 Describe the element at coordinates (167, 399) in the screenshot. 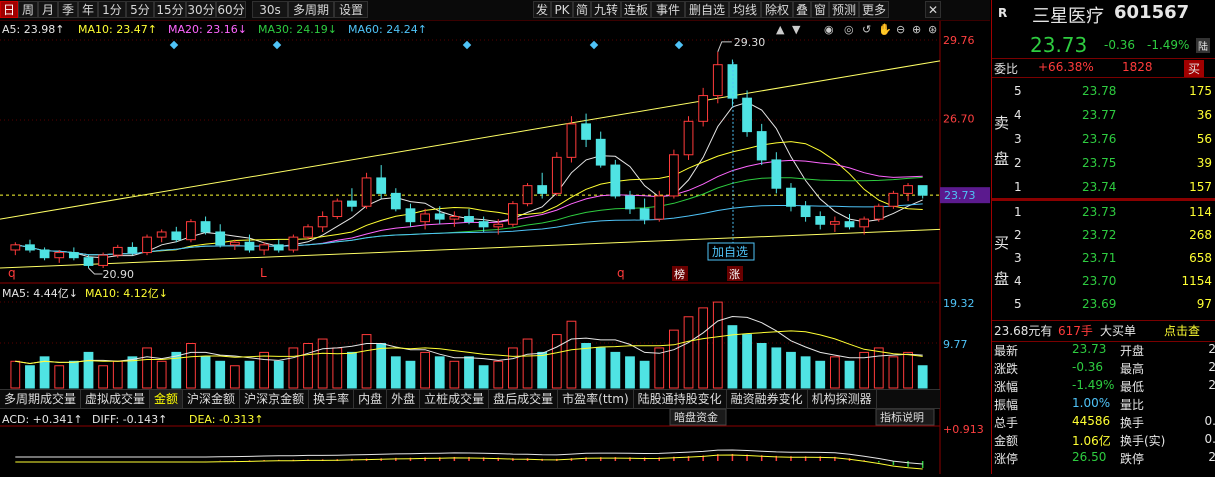

I see `indicator-tab-2: 金额` at that location.